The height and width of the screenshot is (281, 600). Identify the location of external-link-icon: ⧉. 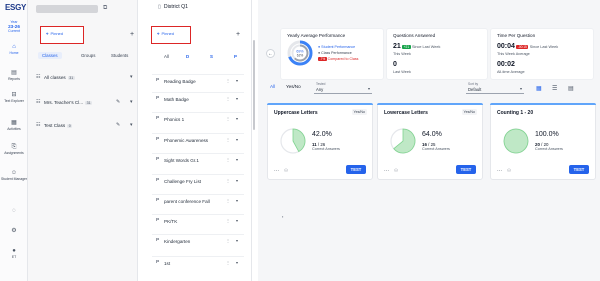
(105, 8).